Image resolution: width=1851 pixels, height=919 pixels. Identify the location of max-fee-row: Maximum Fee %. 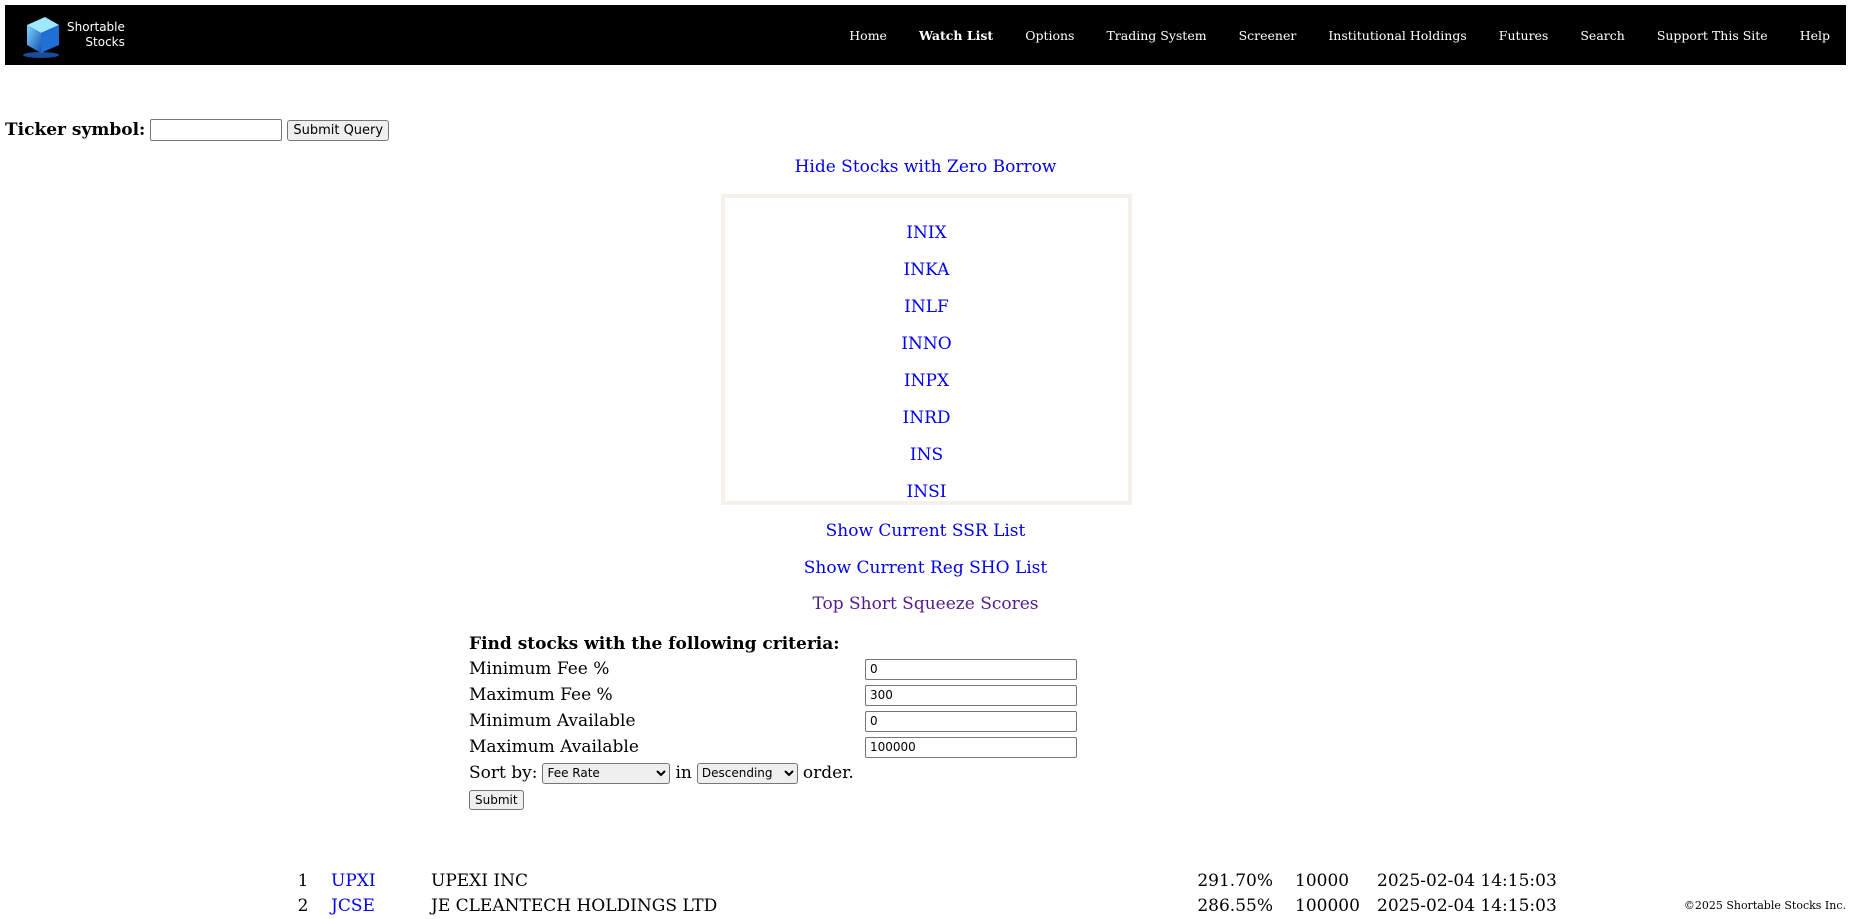
(773, 695).